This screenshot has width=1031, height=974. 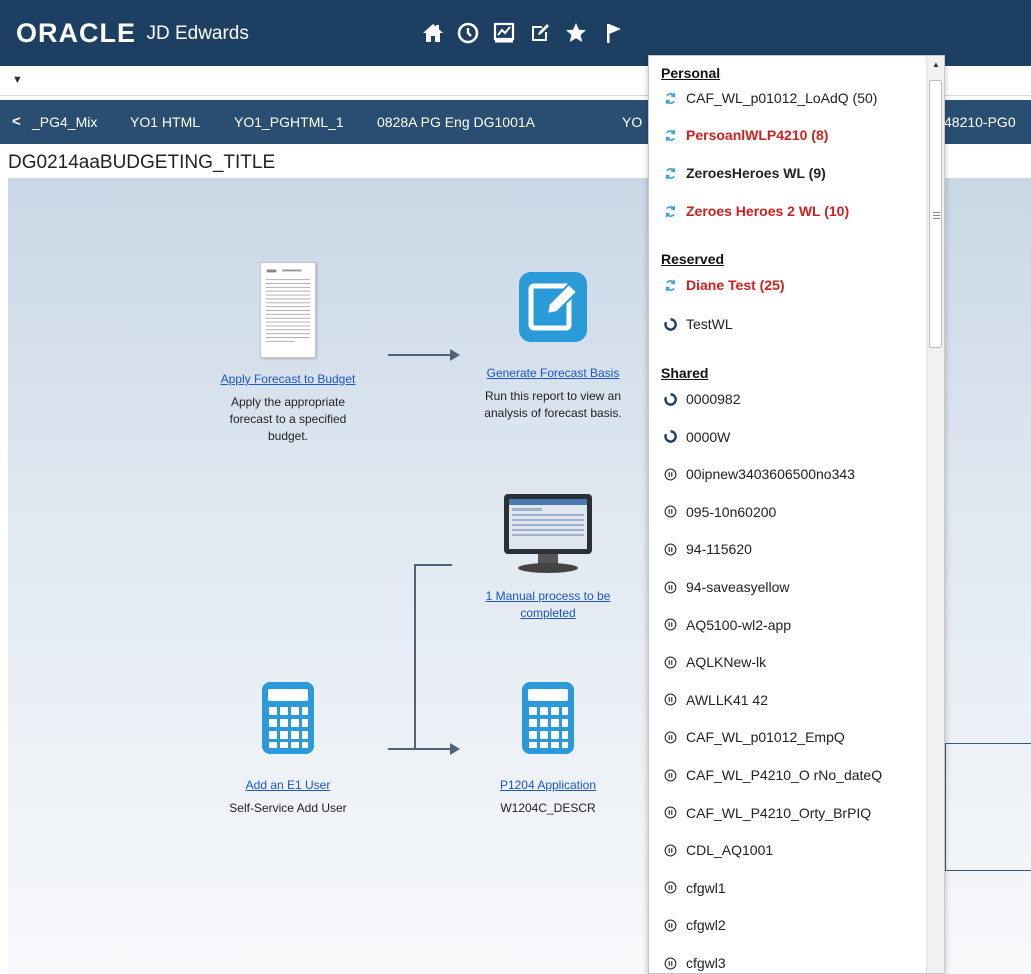 What do you see at coordinates (693, 259) in the screenshot?
I see `section-reserved: Reserved` at bounding box center [693, 259].